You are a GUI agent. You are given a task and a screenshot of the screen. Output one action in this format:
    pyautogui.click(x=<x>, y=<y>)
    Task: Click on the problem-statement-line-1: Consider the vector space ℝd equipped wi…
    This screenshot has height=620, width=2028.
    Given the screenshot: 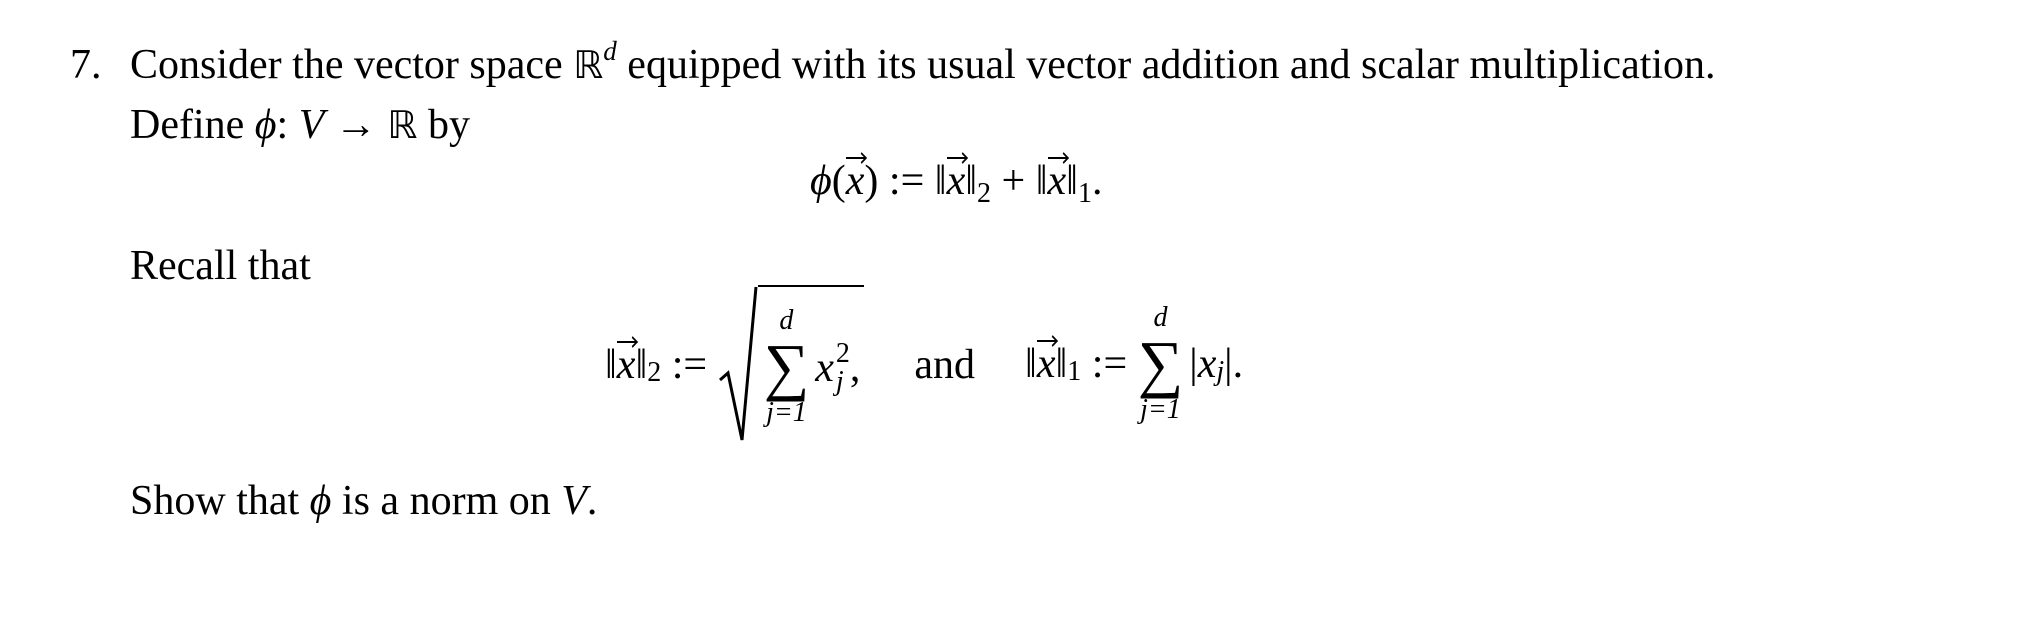 What is the action you would take?
    pyautogui.click(x=923, y=63)
    